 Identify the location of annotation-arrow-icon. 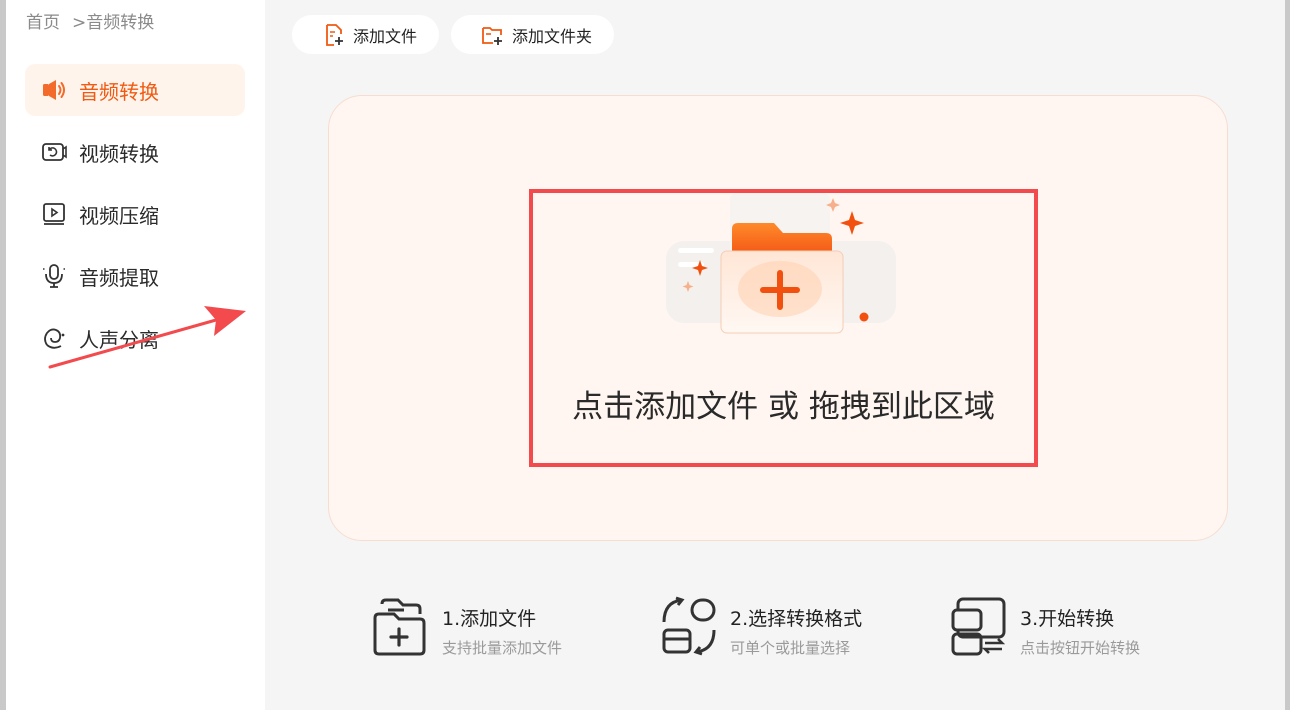
(147, 337).